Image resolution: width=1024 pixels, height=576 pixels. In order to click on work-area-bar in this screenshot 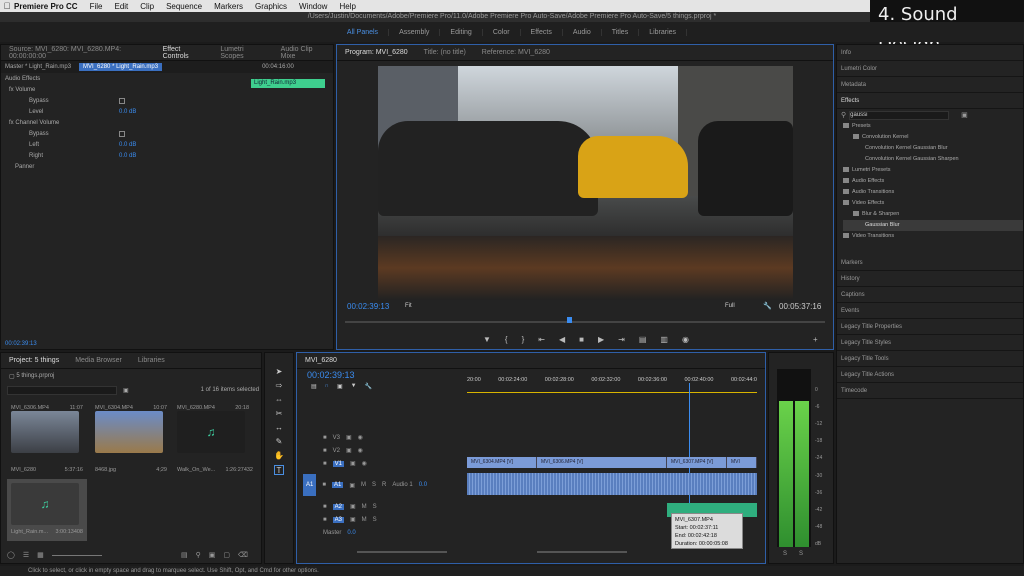, I will do `click(612, 392)`.